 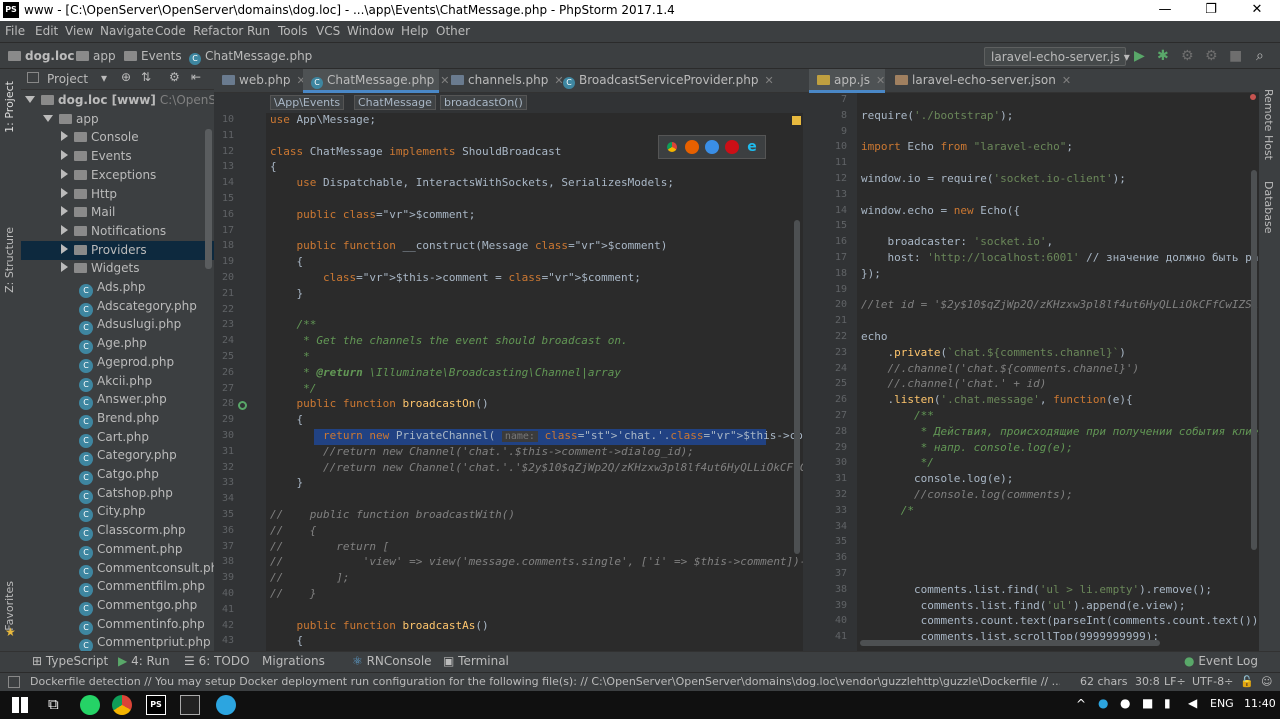 What do you see at coordinates (796, 120) in the screenshot?
I see `inspection-warning-icon` at bounding box center [796, 120].